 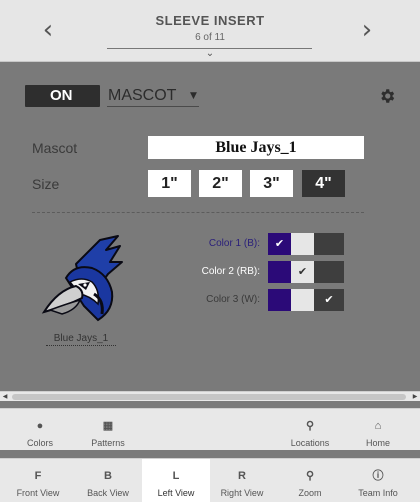 What do you see at coordinates (415, 397) in the screenshot?
I see `scroll-right-icon: ▶` at bounding box center [415, 397].